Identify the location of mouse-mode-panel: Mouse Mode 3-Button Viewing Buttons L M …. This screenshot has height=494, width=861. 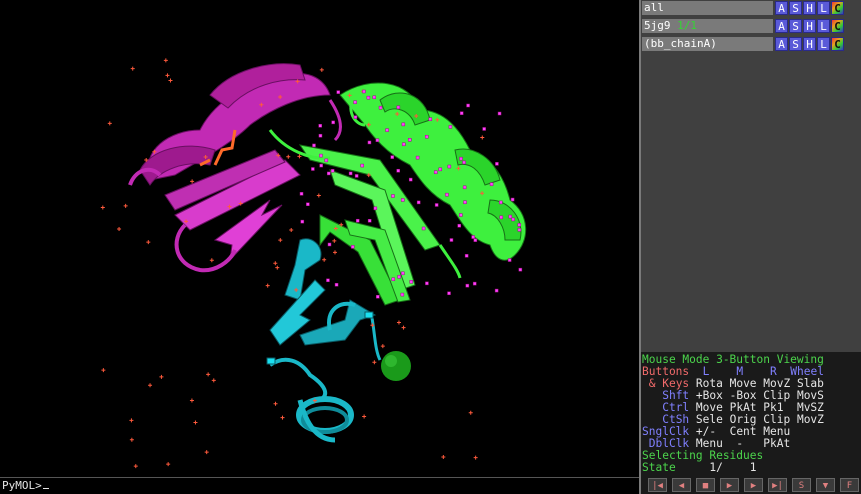
(751, 414).